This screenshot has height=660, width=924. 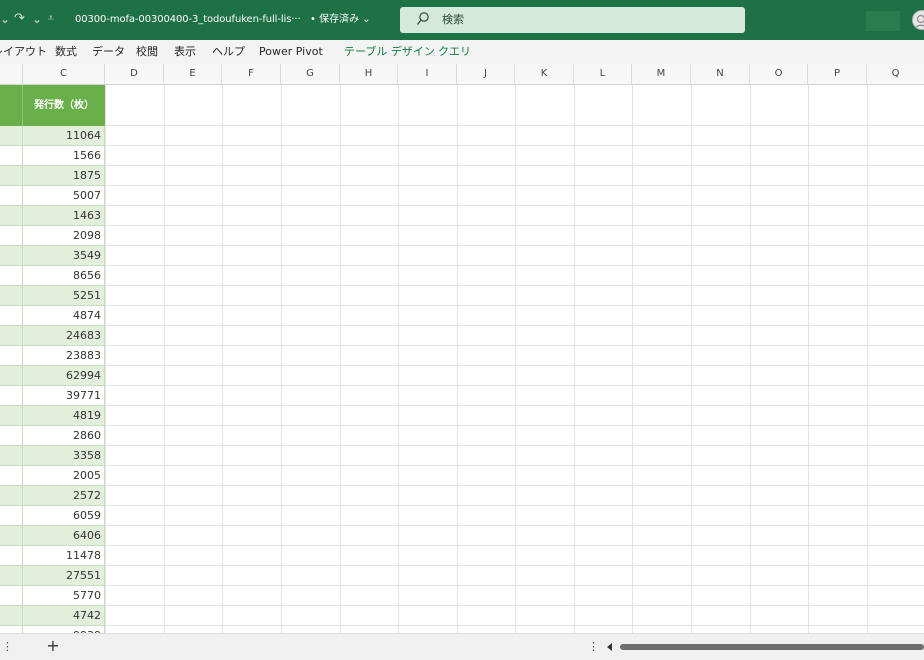 I want to click on table-cell-issued-count: 8656, so click(x=64, y=276).